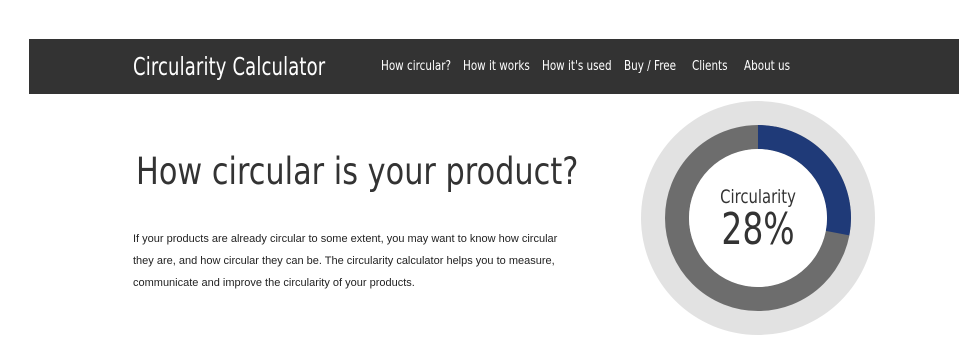 The height and width of the screenshot is (338, 959). I want to click on nav-link-how-it-works: How it works, so click(496, 66).